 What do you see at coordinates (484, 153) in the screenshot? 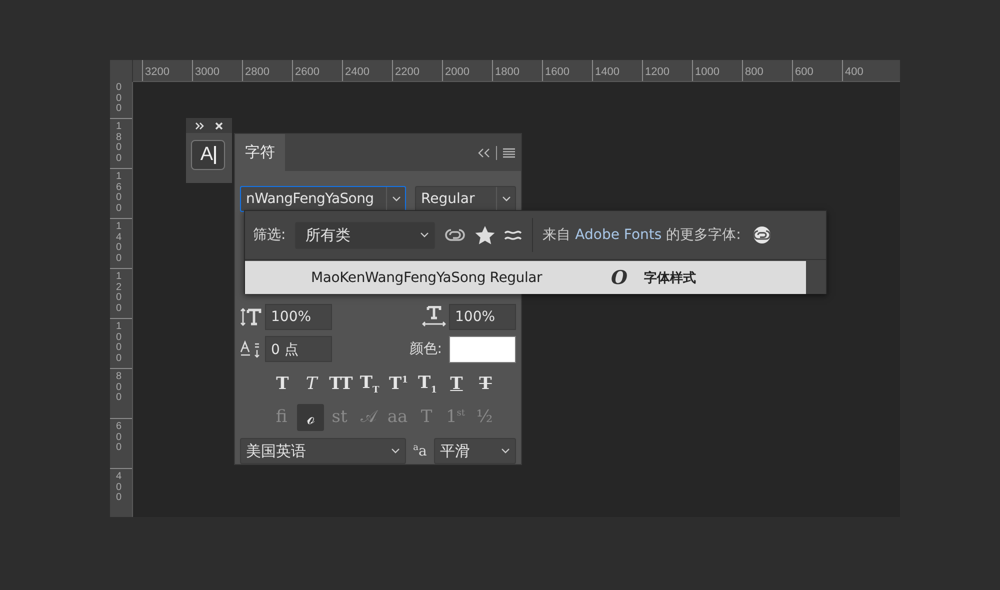
I see `collapse-icon` at bounding box center [484, 153].